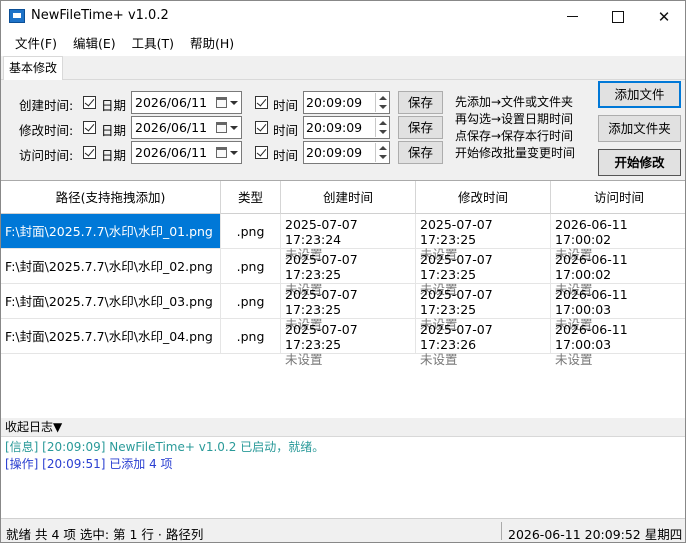 This screenshot has height=543, width=686. What do you see at coordinates (618, 197) in the screenshot?
I see `column-header-accessed: 访问时间` at bounding box center [618, 197].